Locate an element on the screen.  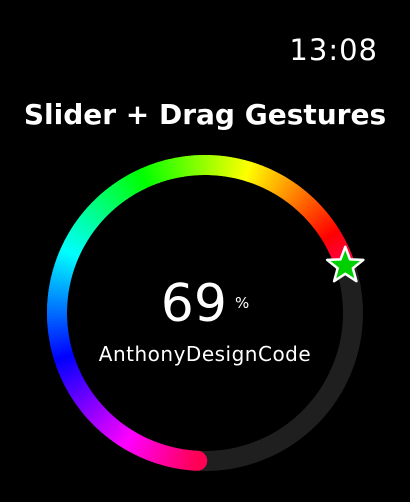
value-display: 69 % is located at coordinates (205, 304).